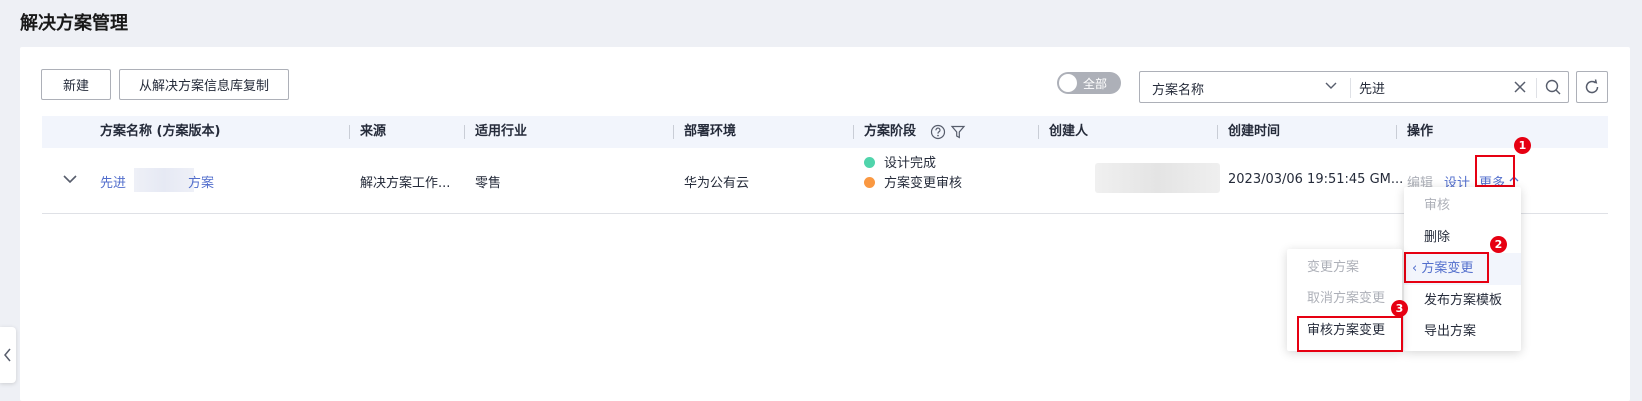 This screenshot has width=1642, height=401. Describe the element at coordinates (1420, 131) in the screenshot. I see `header-actions: 操作` at that location.